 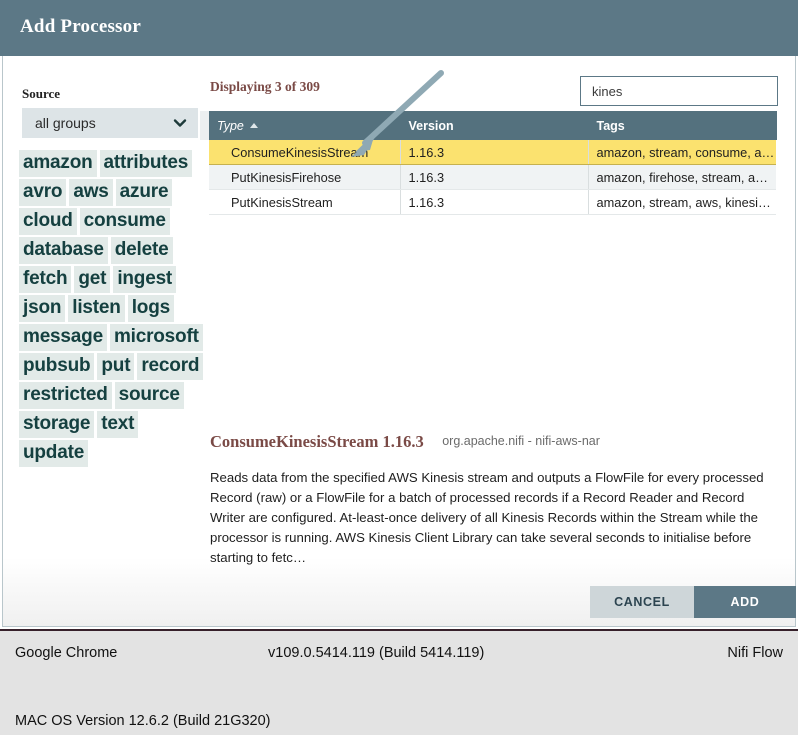 I want to click on source-label: Source, so click(x=41, y=93).